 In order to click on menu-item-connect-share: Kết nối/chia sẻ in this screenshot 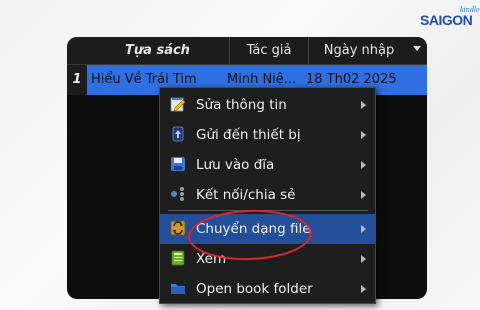, I will do `click(267, 195)`.